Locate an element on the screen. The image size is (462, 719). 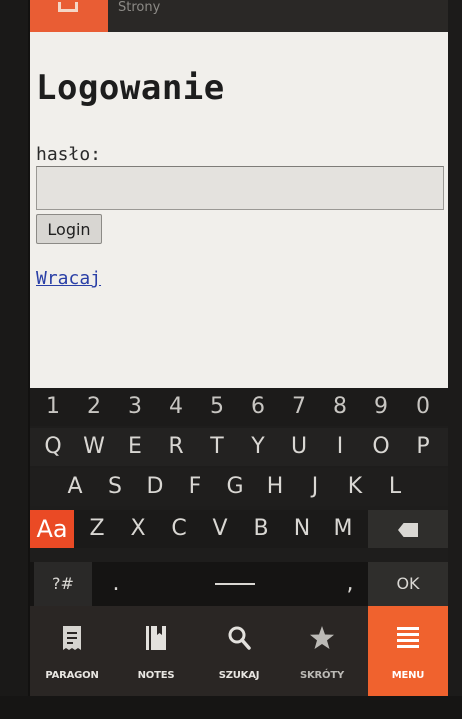
hamburger-icon is located at coordinates (408, 637).